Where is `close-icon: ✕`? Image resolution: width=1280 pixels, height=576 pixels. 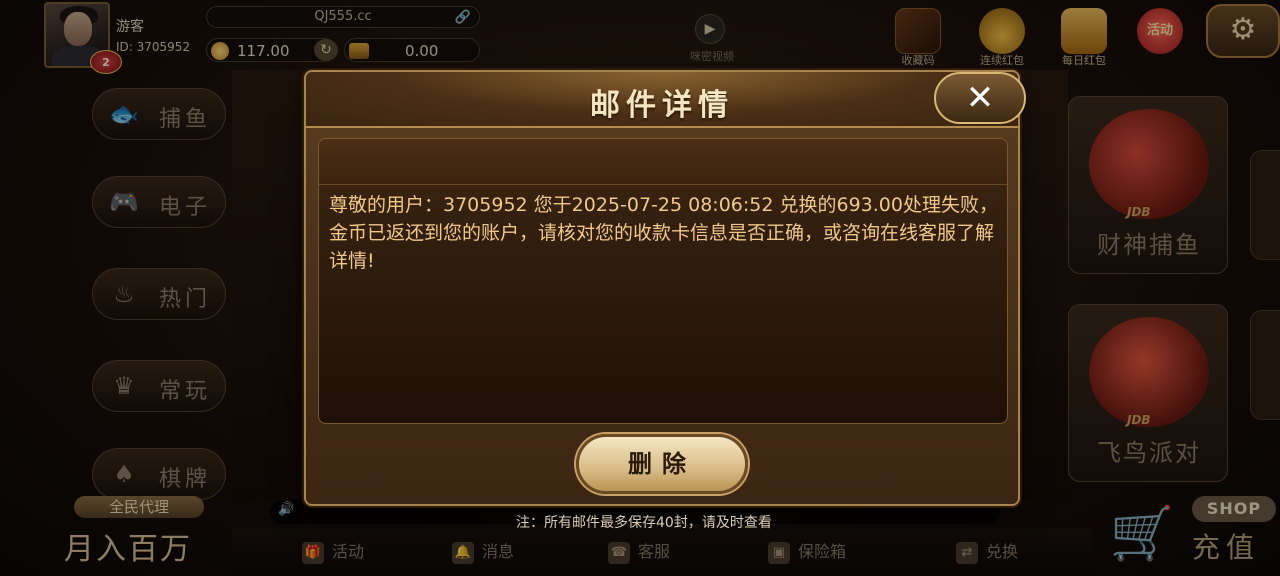 close-icon: ✕ is located at coordinates (980, 98).